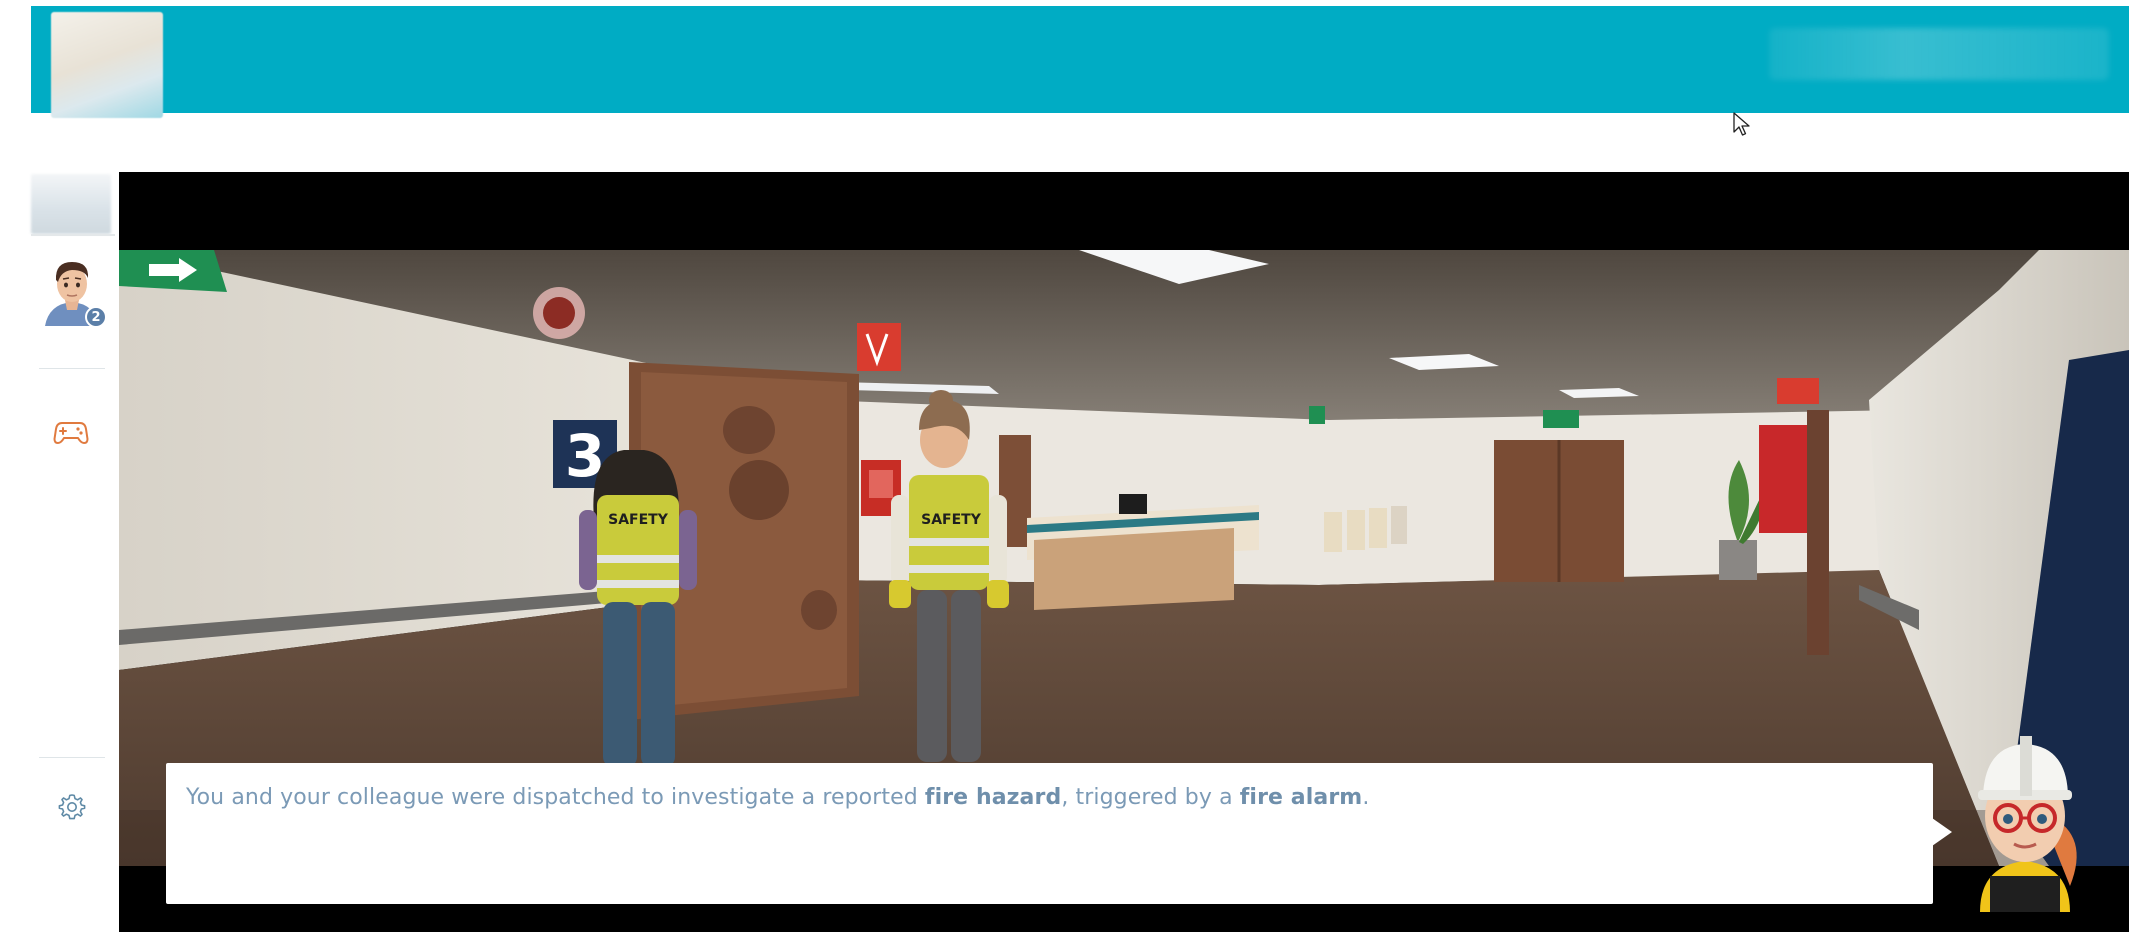 This screenshot has width=2129, height=932. I want to click on dialogue-highlight-fire-alarm: fire alarm, so click(1301, 797).